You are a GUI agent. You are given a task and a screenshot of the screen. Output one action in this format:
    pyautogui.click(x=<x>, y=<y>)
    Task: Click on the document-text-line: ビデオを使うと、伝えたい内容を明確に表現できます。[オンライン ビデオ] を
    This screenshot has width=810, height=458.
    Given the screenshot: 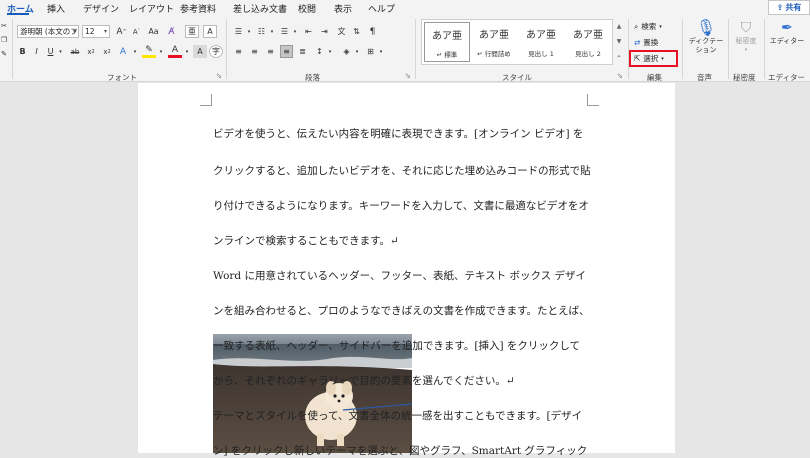 What is the action you would take?
    pyautogui.click(x=400, y=133)
    